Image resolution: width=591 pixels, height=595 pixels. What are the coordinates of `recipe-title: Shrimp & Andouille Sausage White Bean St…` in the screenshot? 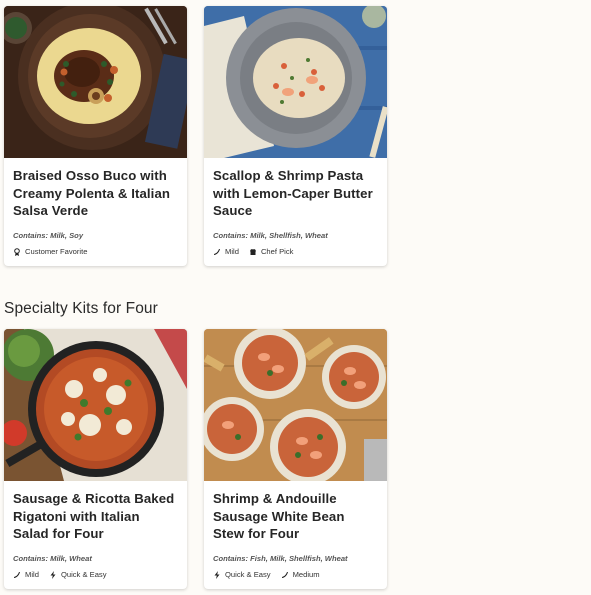 It's located at (295, 516).